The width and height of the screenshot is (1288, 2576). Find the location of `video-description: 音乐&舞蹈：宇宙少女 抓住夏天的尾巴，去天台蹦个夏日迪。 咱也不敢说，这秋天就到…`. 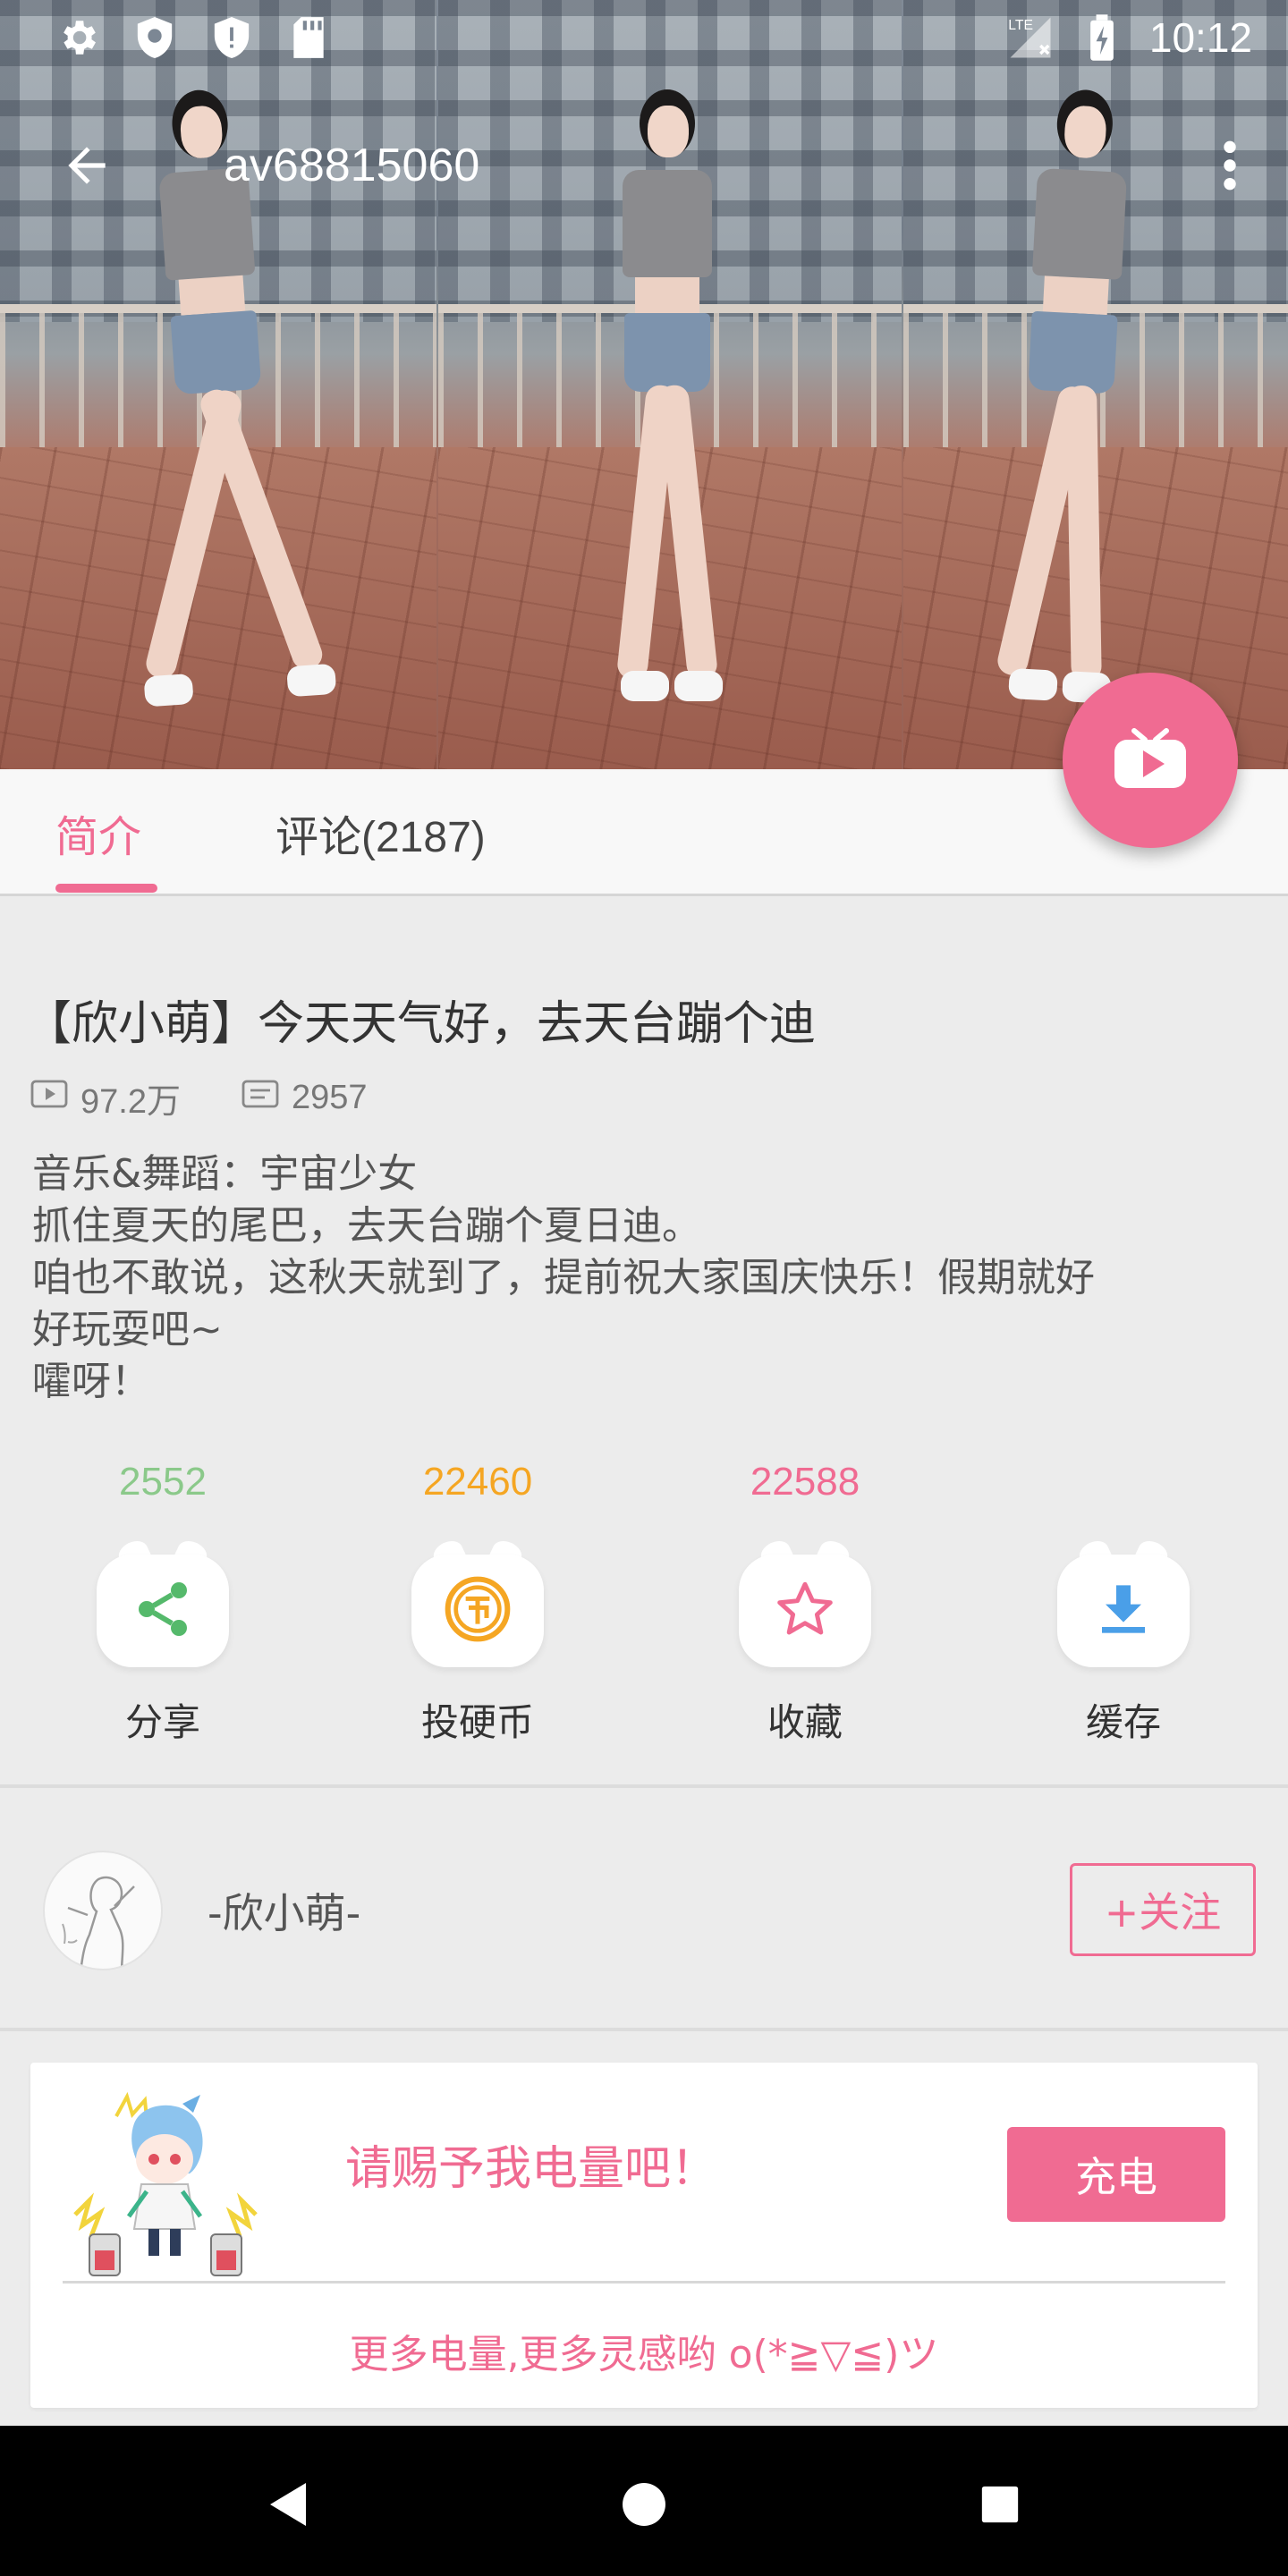

video-description: 音乐&舞蹈：宇宙少女 抓住夏天的尾巴，去天台蹦个夏日迪。 咱也不敢说，这秋天就到… is located at coordinates (649, 1278).